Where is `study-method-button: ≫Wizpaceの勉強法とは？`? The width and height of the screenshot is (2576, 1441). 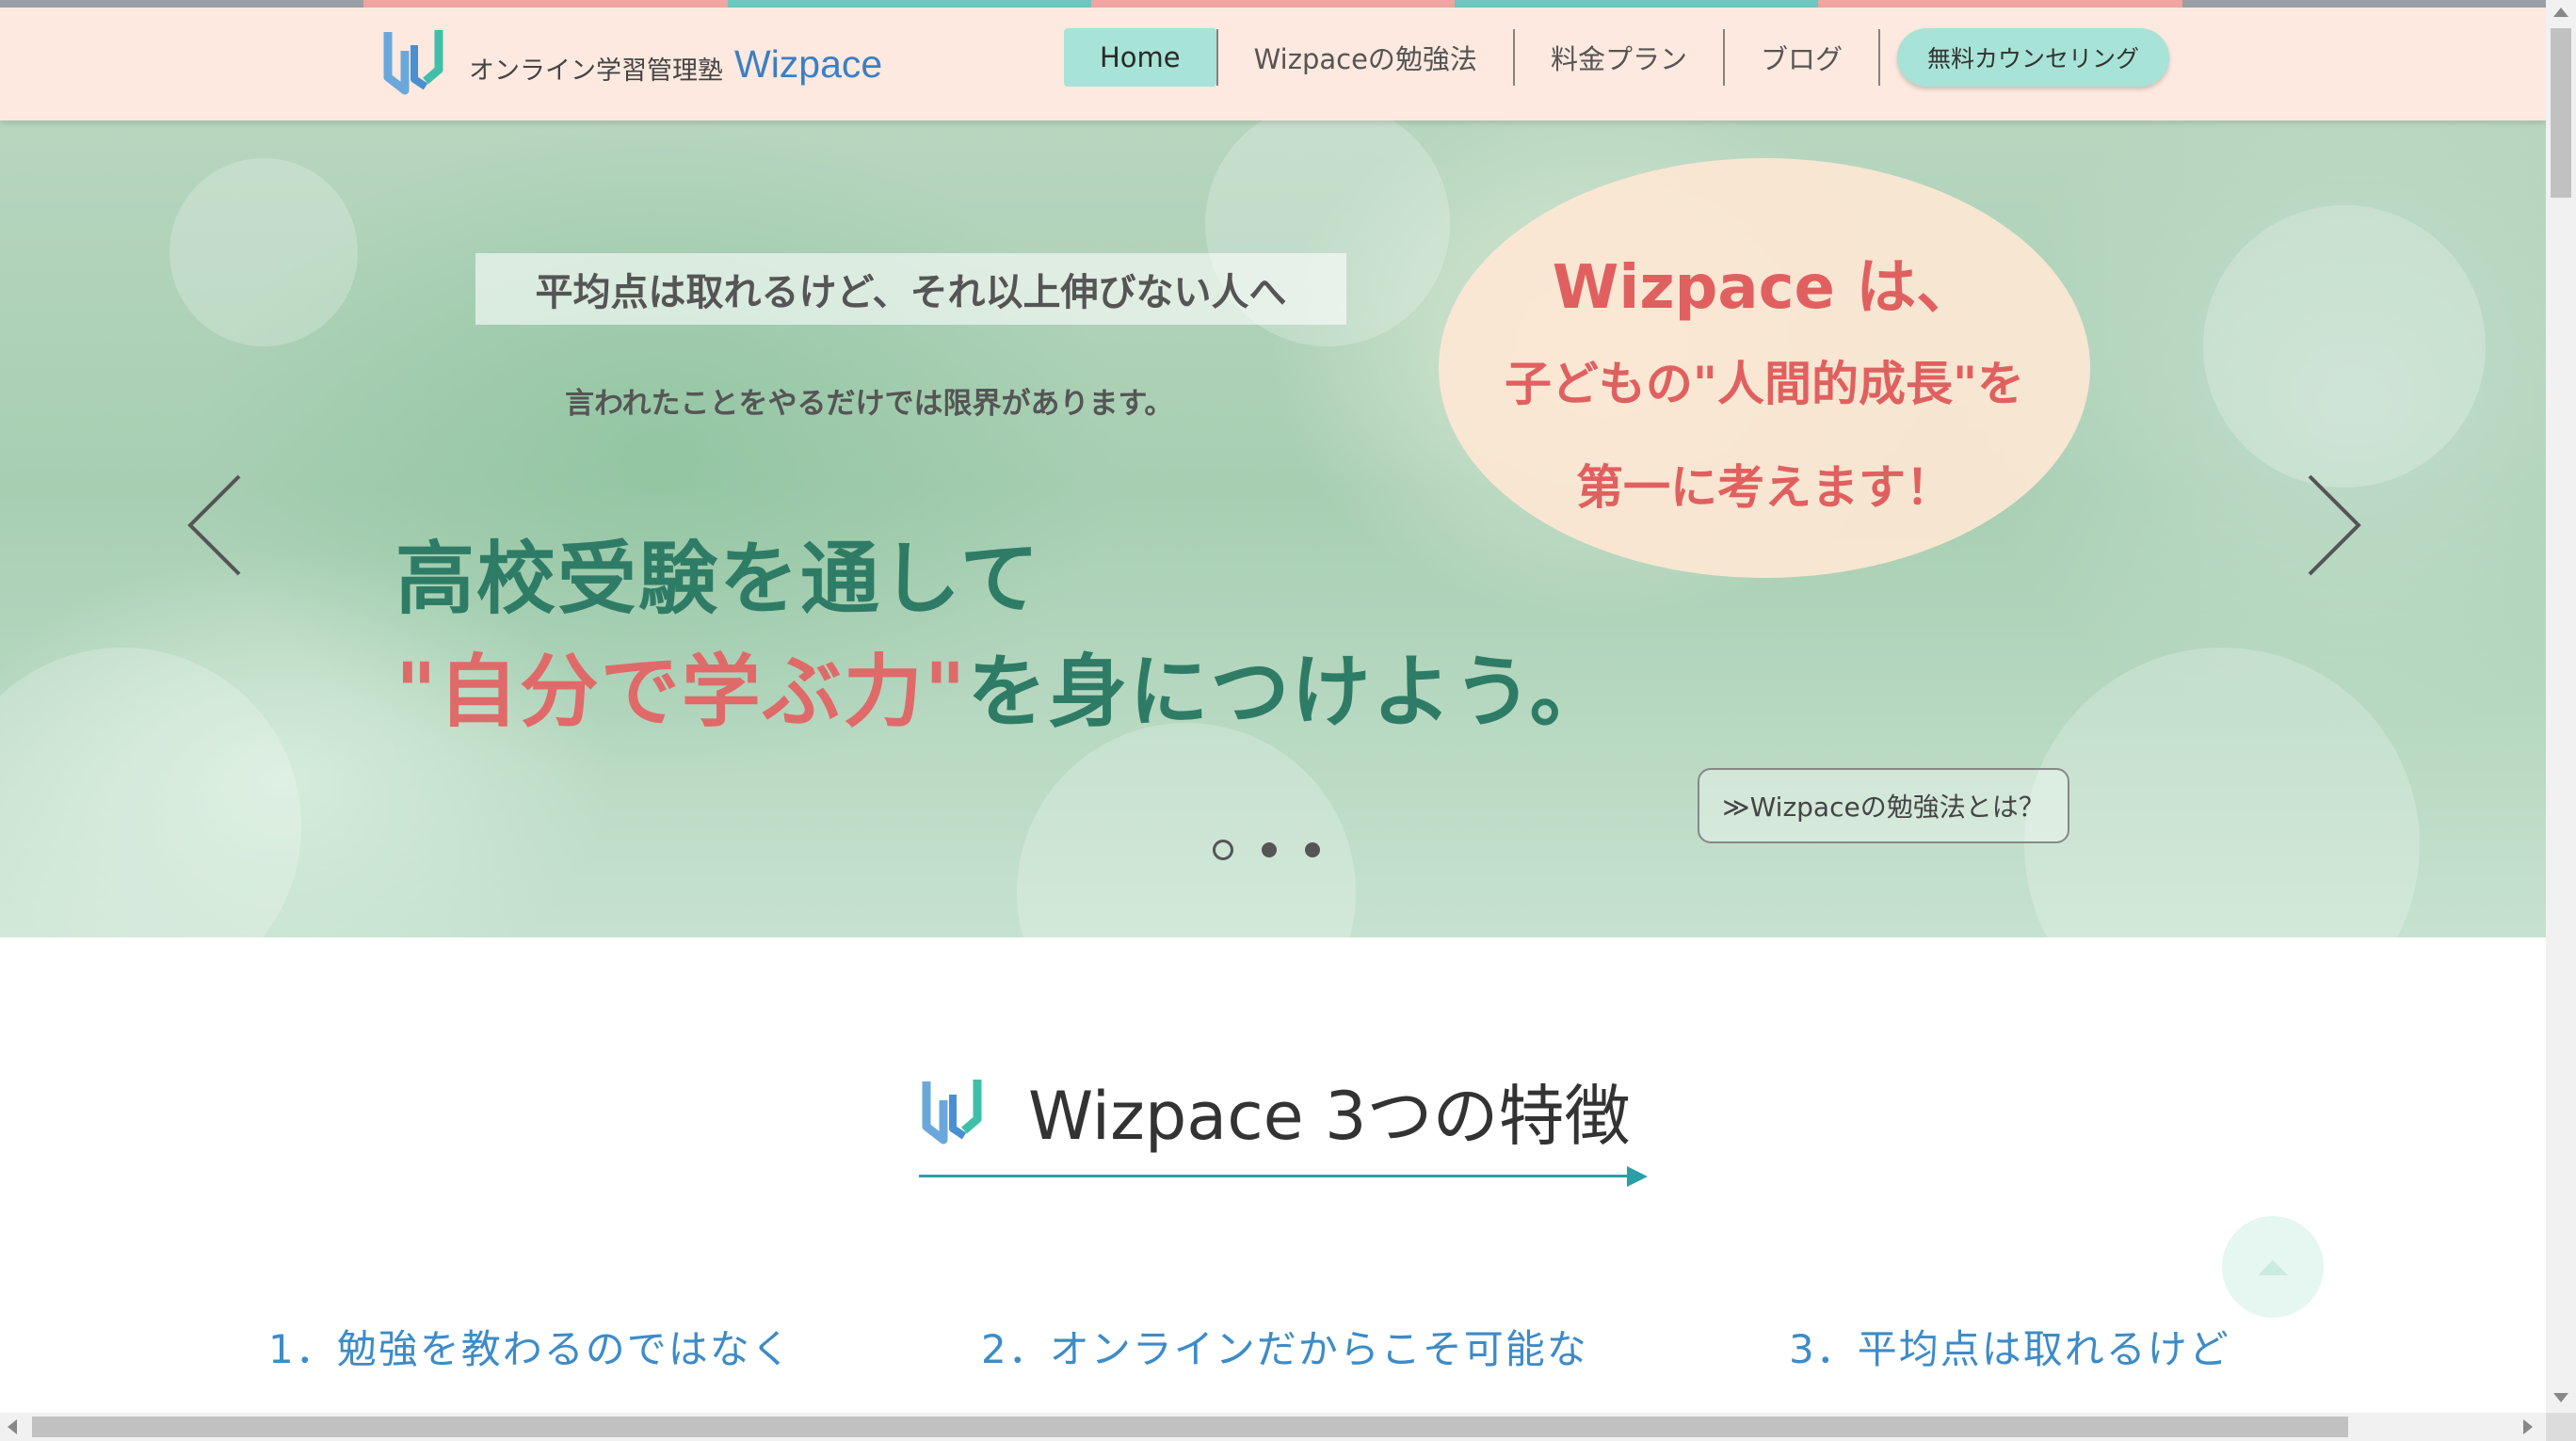 study-method-button: ≫Wizpaceの勉強法とは？ is located at coordinates (1883, 805).